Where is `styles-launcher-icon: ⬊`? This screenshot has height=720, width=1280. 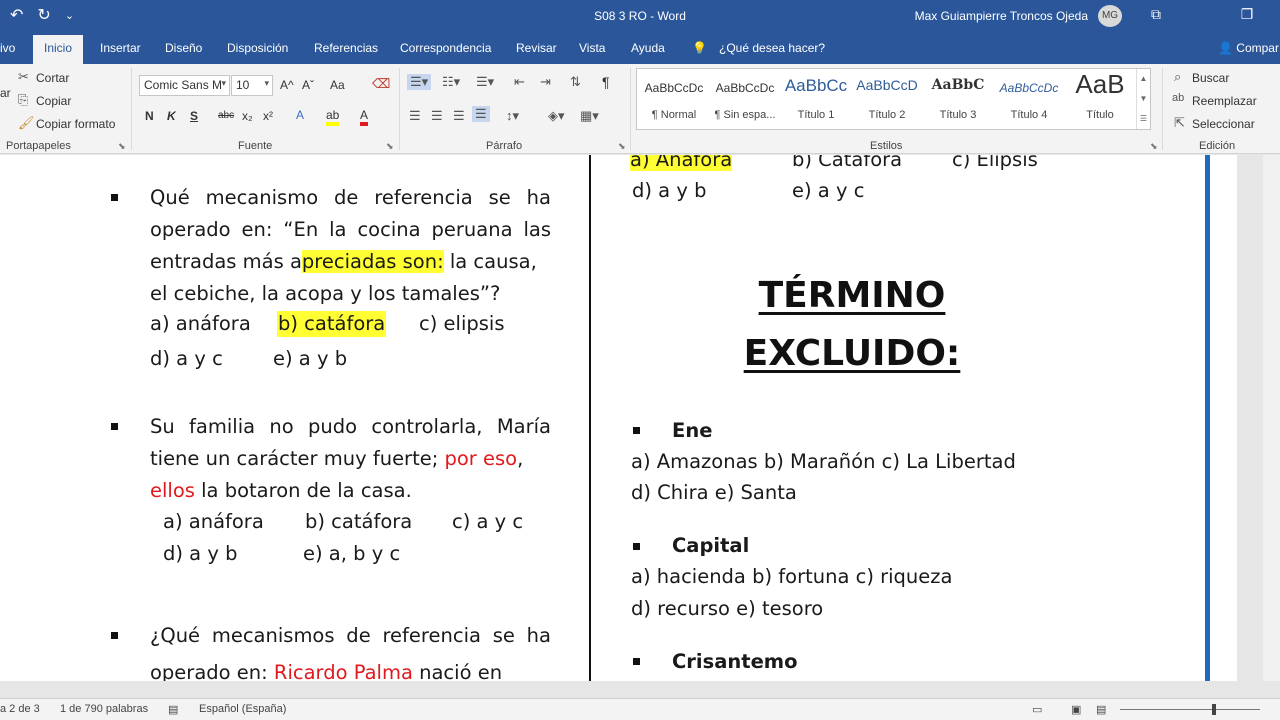
styles-launcher-icon: ⬊ is located at coordinates (1154, 146).